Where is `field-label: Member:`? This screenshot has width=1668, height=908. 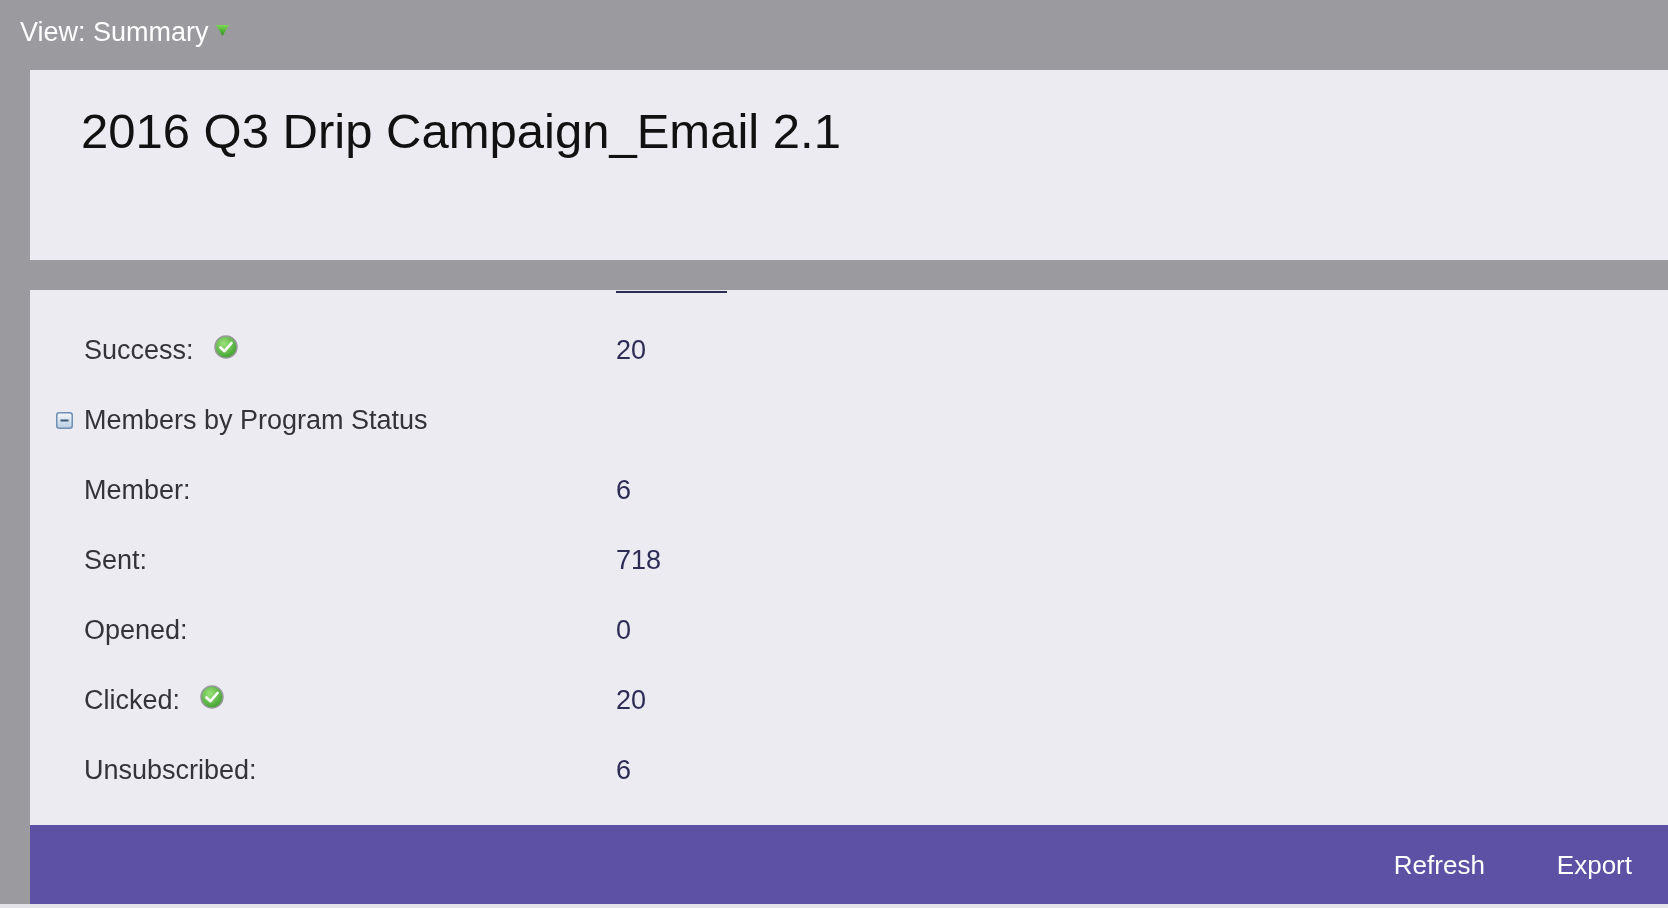
field-label: Member: is located at coordinates (137, 490).